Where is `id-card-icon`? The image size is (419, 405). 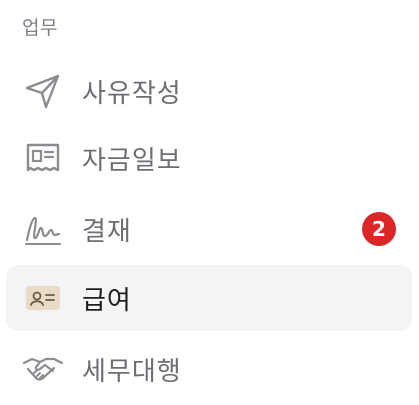 id-card-icon is located at coordinates (43, 298).